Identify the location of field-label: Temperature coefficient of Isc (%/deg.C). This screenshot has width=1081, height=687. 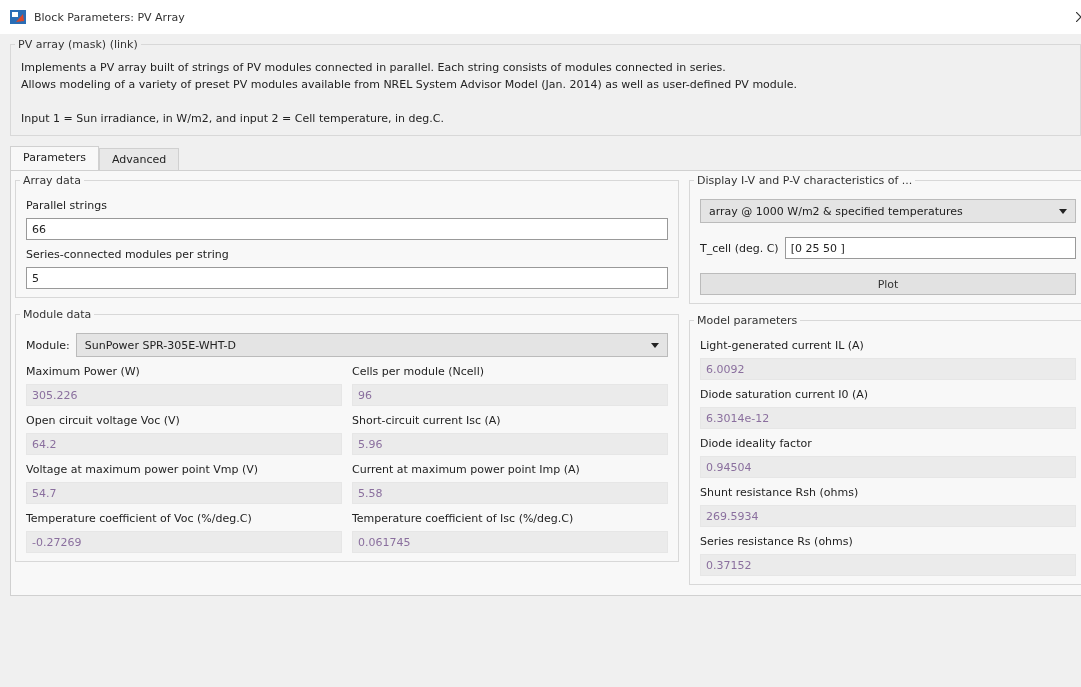
(463, 518).